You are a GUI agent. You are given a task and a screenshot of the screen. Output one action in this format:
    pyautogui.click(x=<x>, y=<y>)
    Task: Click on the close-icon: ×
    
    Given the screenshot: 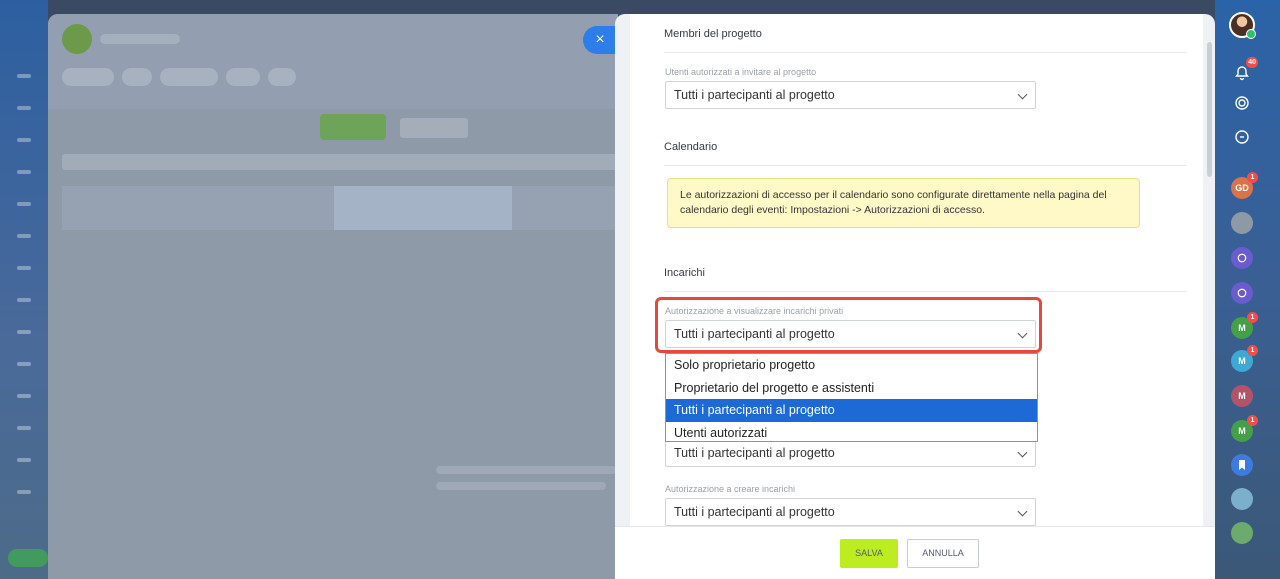 What is the action you would take?
    pyautogui.click(x=600, y=39)
    